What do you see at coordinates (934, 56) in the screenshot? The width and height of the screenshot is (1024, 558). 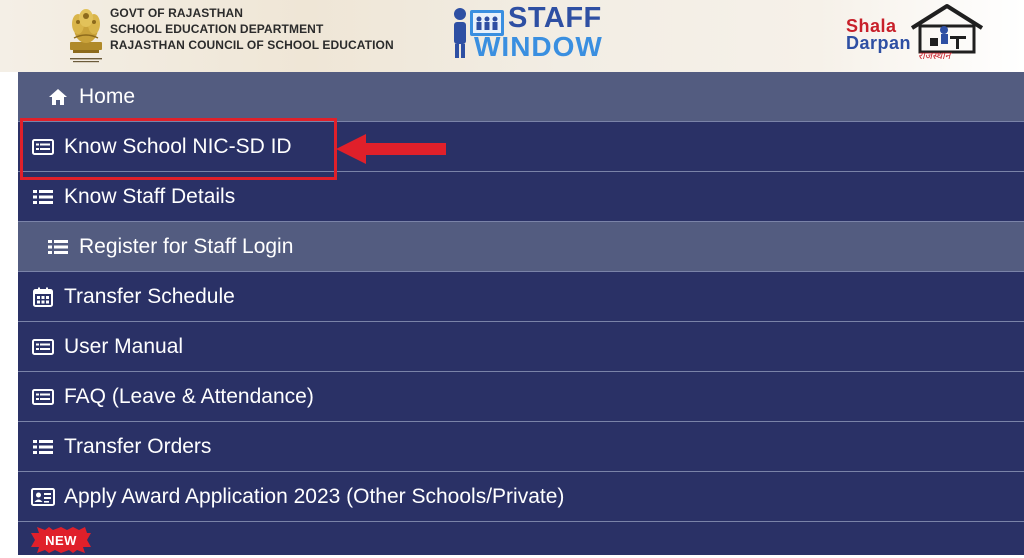 I see `rajasthan-logo-text: राजस्थान` at bounding box center [934, 56].